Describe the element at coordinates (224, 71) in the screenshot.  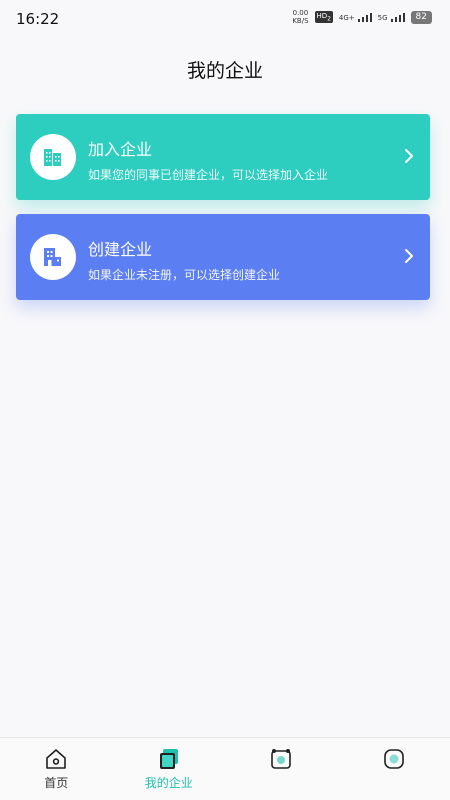
I see `page-title: 我的企业` at that location.